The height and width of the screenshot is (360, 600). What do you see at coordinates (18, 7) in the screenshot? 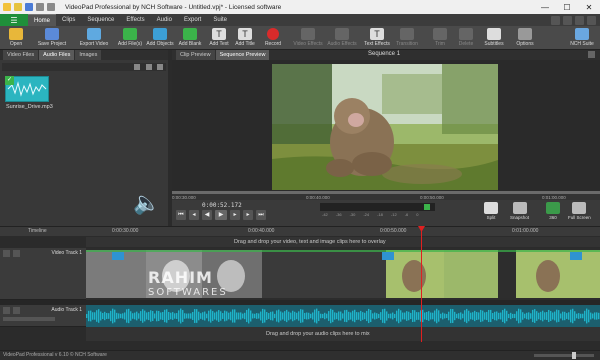
I see `open-icon` at bounding box center [18, 7].